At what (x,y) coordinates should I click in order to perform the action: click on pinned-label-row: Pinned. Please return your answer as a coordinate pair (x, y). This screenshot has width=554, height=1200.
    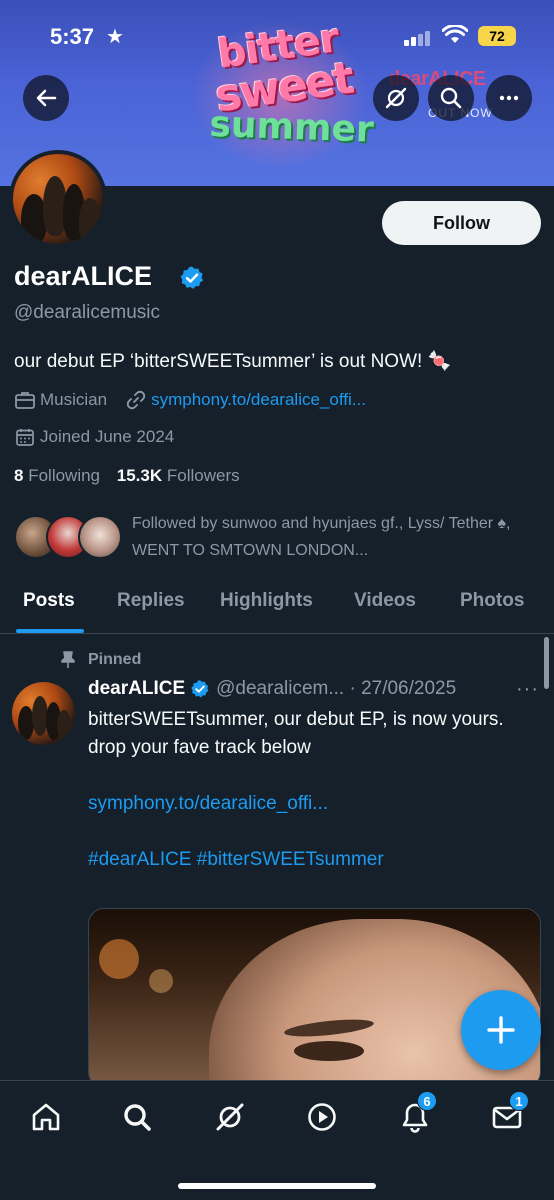
    Looking at the image, I should click on (100, 660).